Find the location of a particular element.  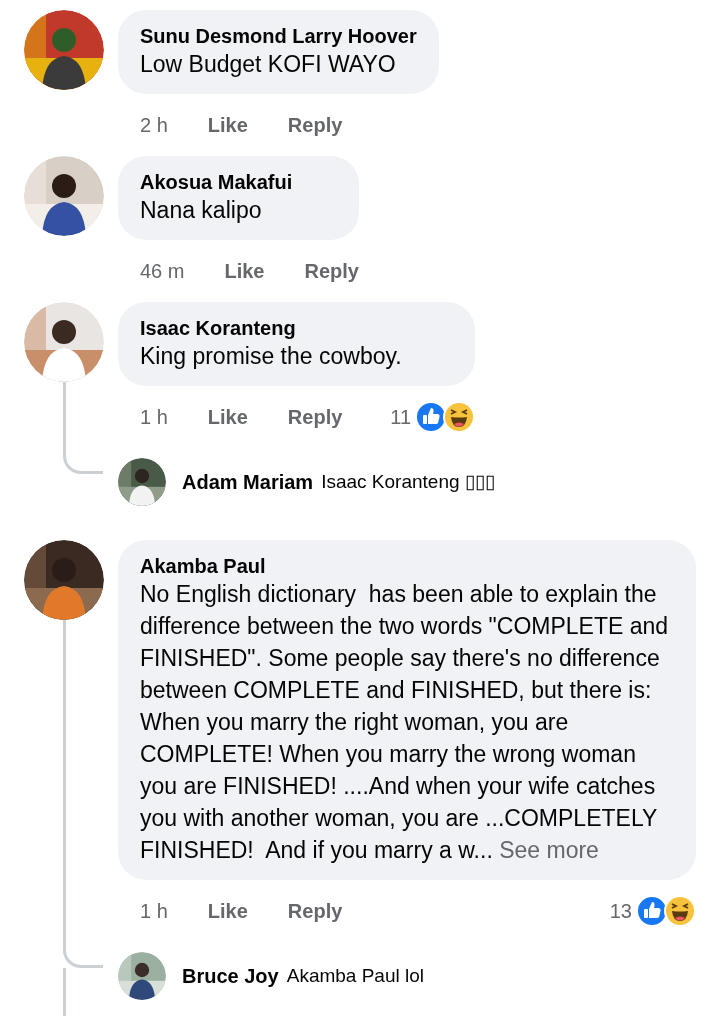

comment-author: Sunu Desmond Larry Hoover is located at coordinates (278, 36).